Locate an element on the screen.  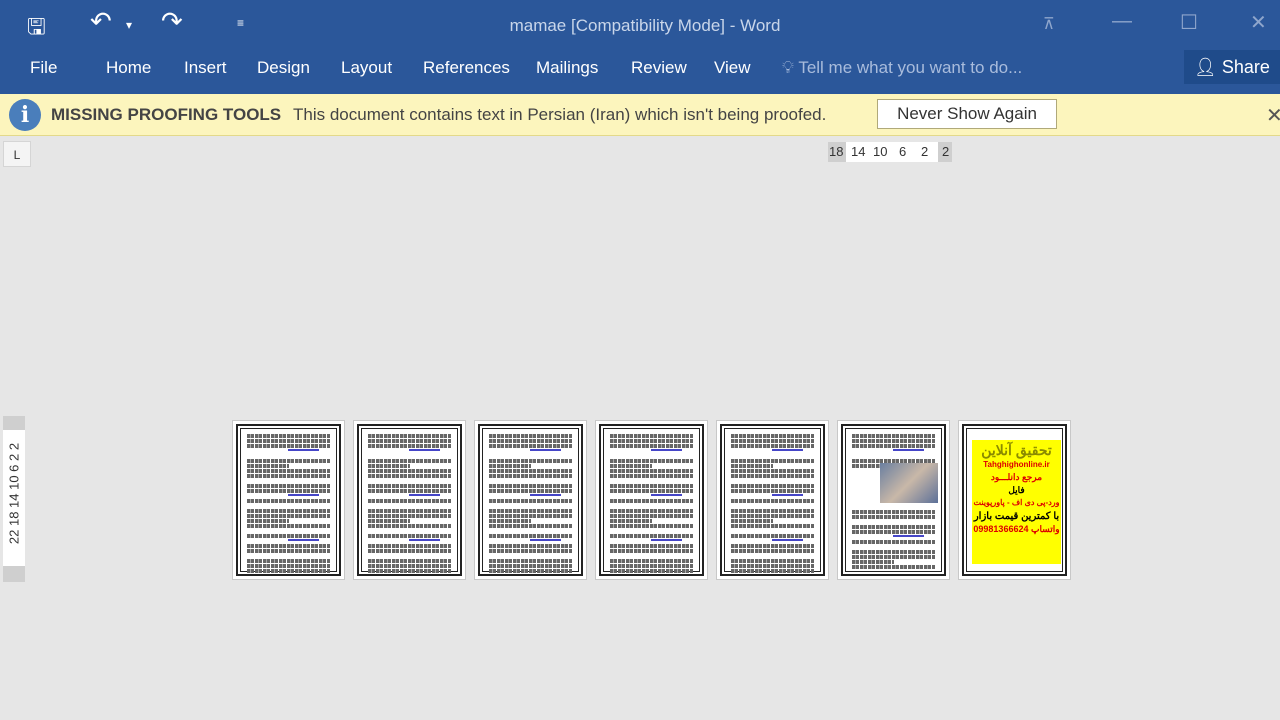
ruler-tick: 18 is located at coordinates (836, 151).